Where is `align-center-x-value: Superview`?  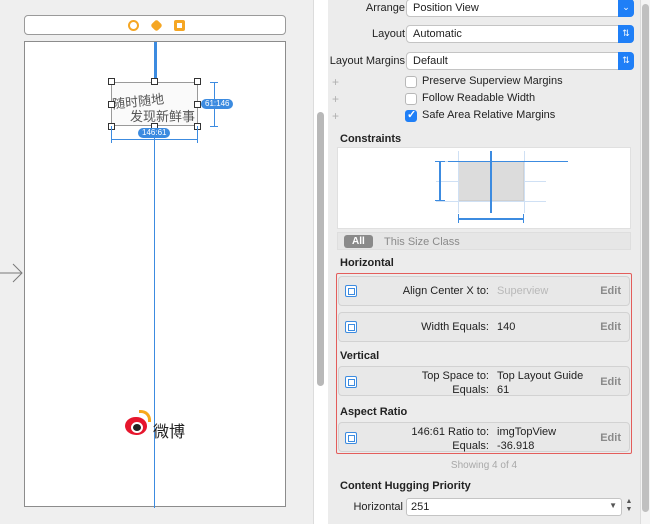
align-center-x-value: Superview is located at coordinates (523, 291).